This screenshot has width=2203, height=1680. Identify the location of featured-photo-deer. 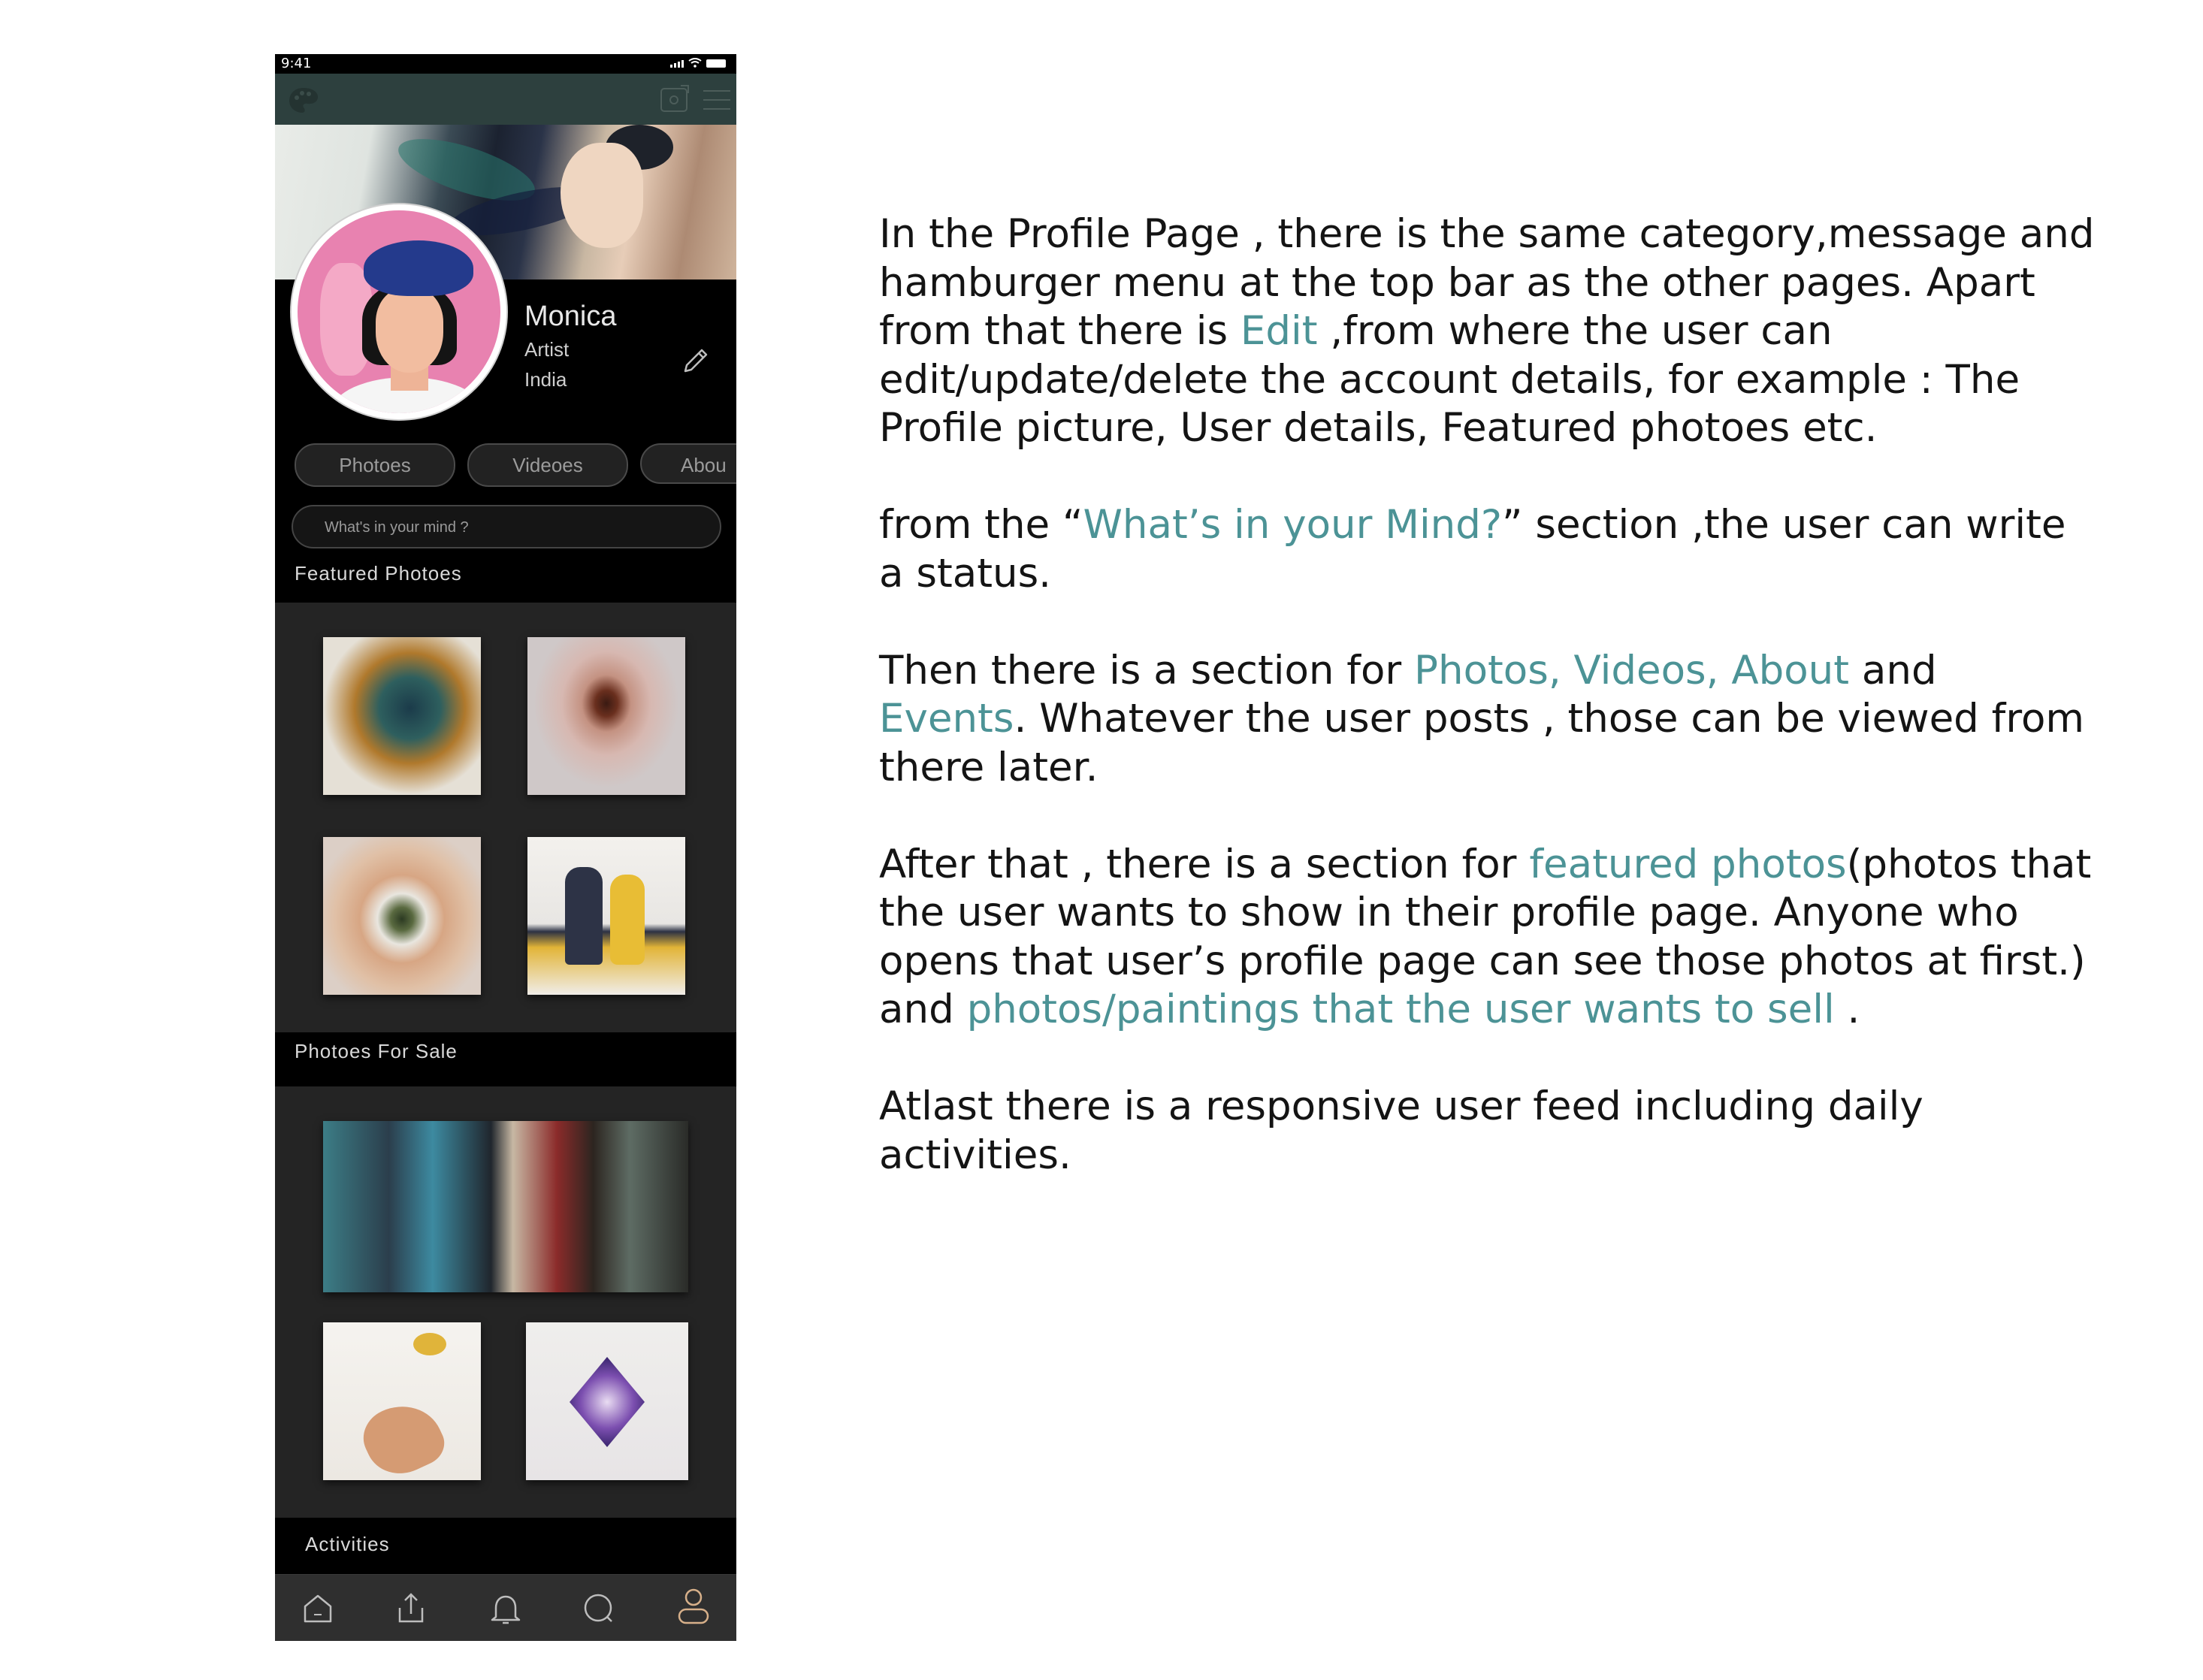
(402, 716).